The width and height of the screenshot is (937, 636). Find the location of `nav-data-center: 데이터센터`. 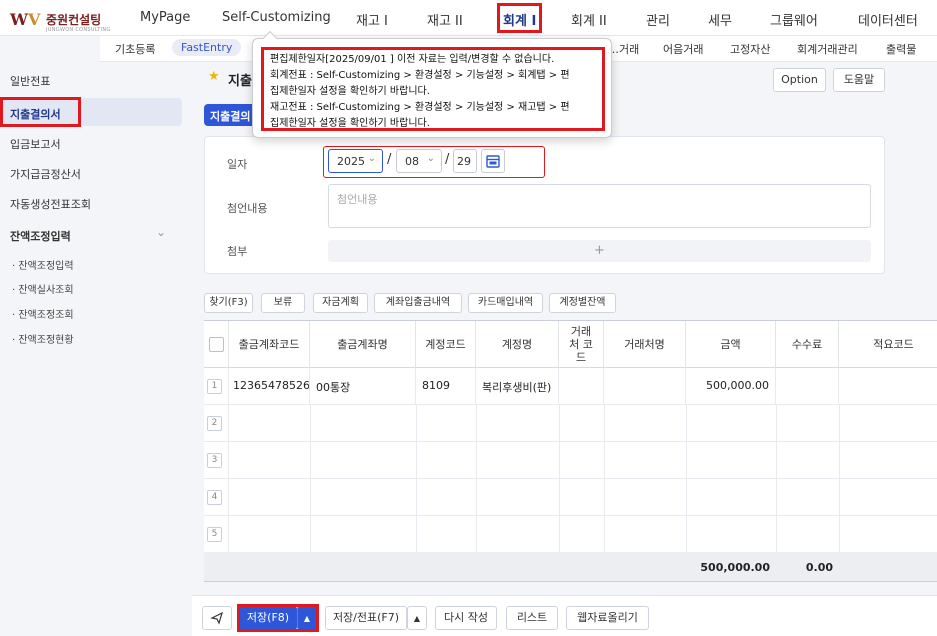

nav-data-center: 데이터센터 is located at coordinates (888, 19).